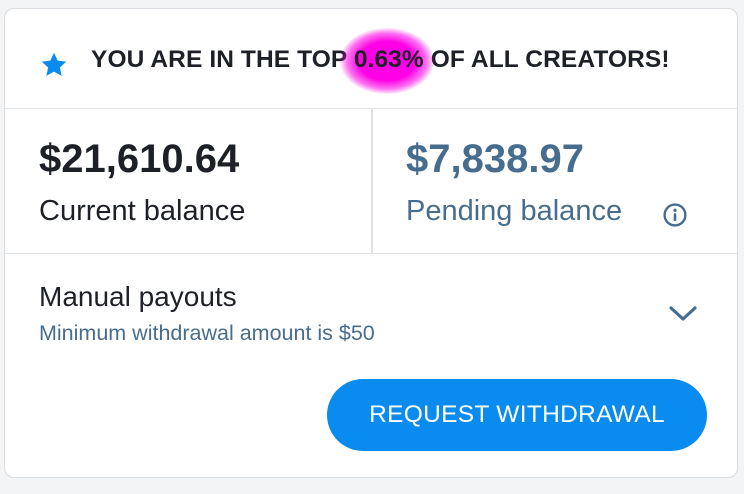  Describe the element at coordinates (675, 215) in the screenshot. I see `info-icon` at that location.